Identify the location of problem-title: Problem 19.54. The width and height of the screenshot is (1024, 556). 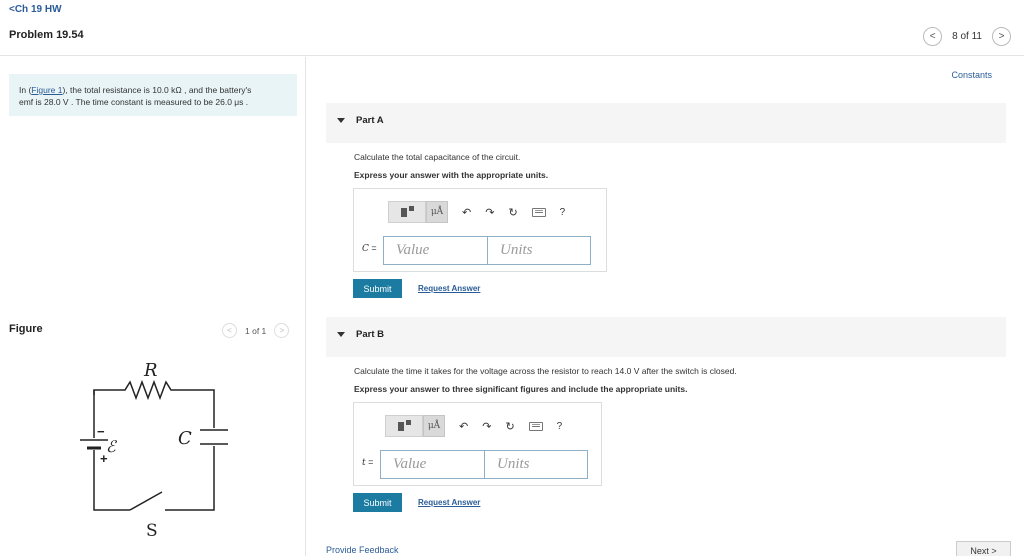
(46, 35).